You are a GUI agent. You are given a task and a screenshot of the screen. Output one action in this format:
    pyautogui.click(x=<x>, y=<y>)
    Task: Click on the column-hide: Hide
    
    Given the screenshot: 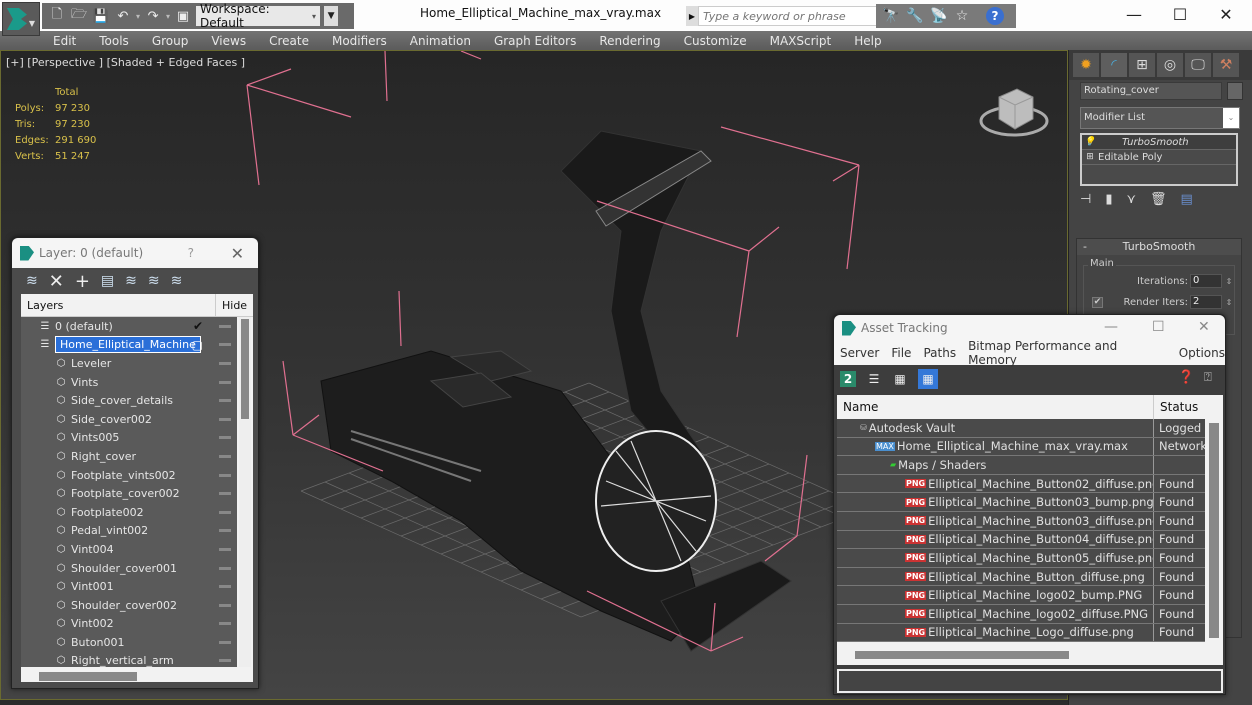 What is the action you would take?
    pyautogui.click(x=234, y=305)
    